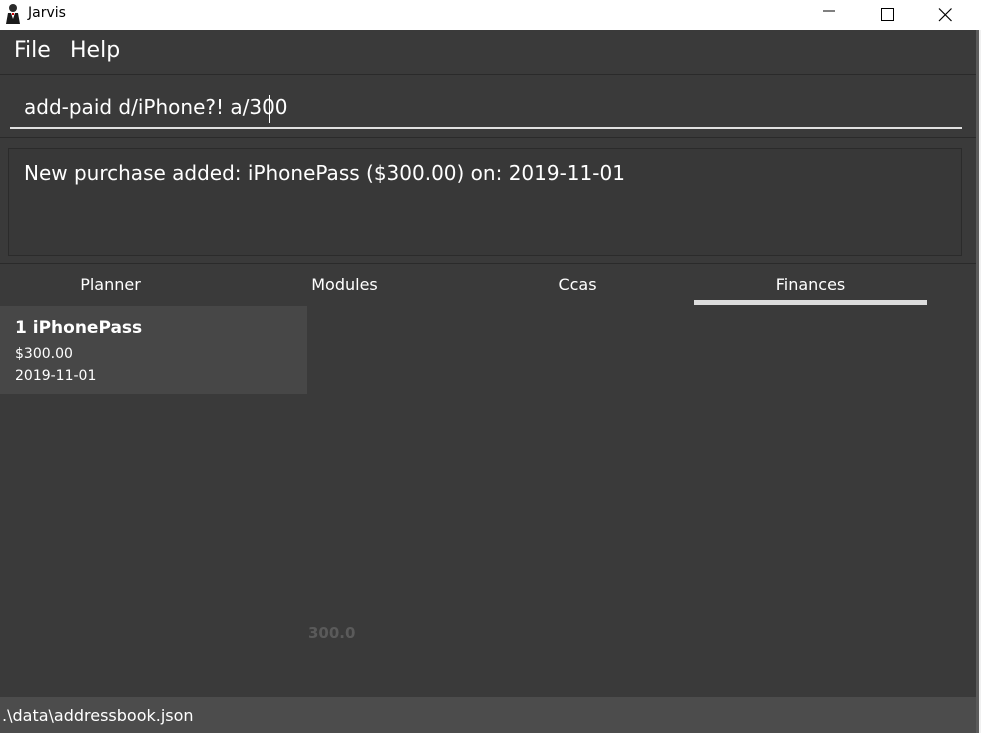  I want to click on tab-ccas: Ccas, so click(577, 284).